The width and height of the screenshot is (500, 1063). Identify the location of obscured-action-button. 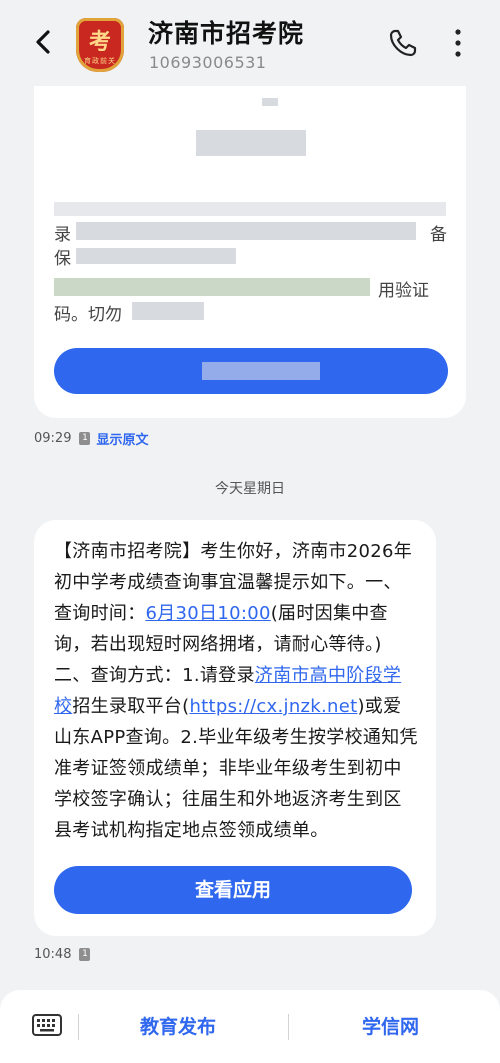
(251, 371).